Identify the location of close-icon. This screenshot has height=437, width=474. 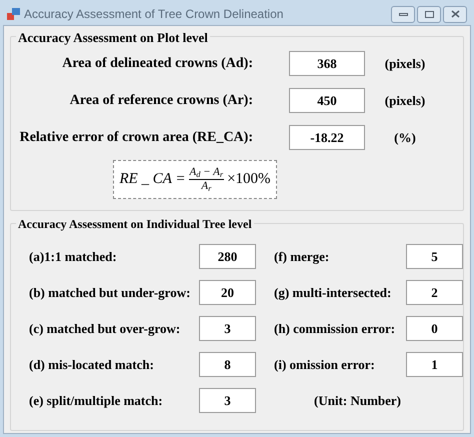
(455, 14).